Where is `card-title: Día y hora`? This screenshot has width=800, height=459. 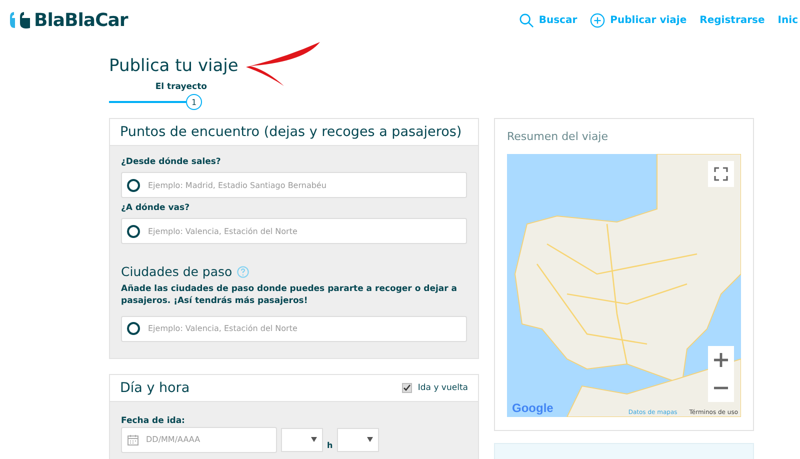 card-title: Día y hora is located at coordinates (155, 388).